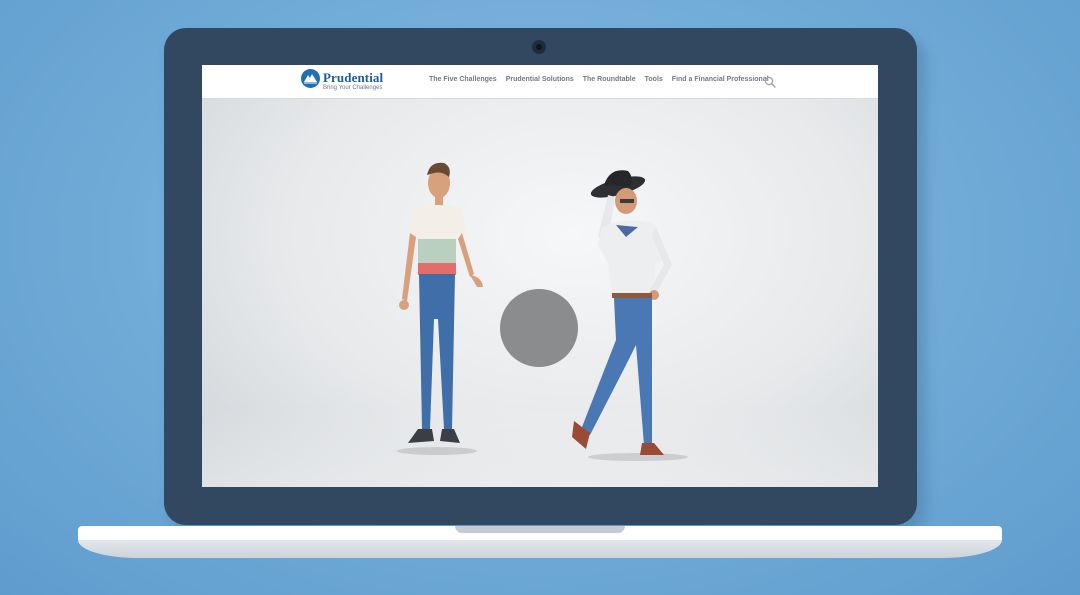 The image size is (1080, 595). Describe the element at coordinates (353, 78) in the screenshot. I see `brand-name: Prudential` at that location.